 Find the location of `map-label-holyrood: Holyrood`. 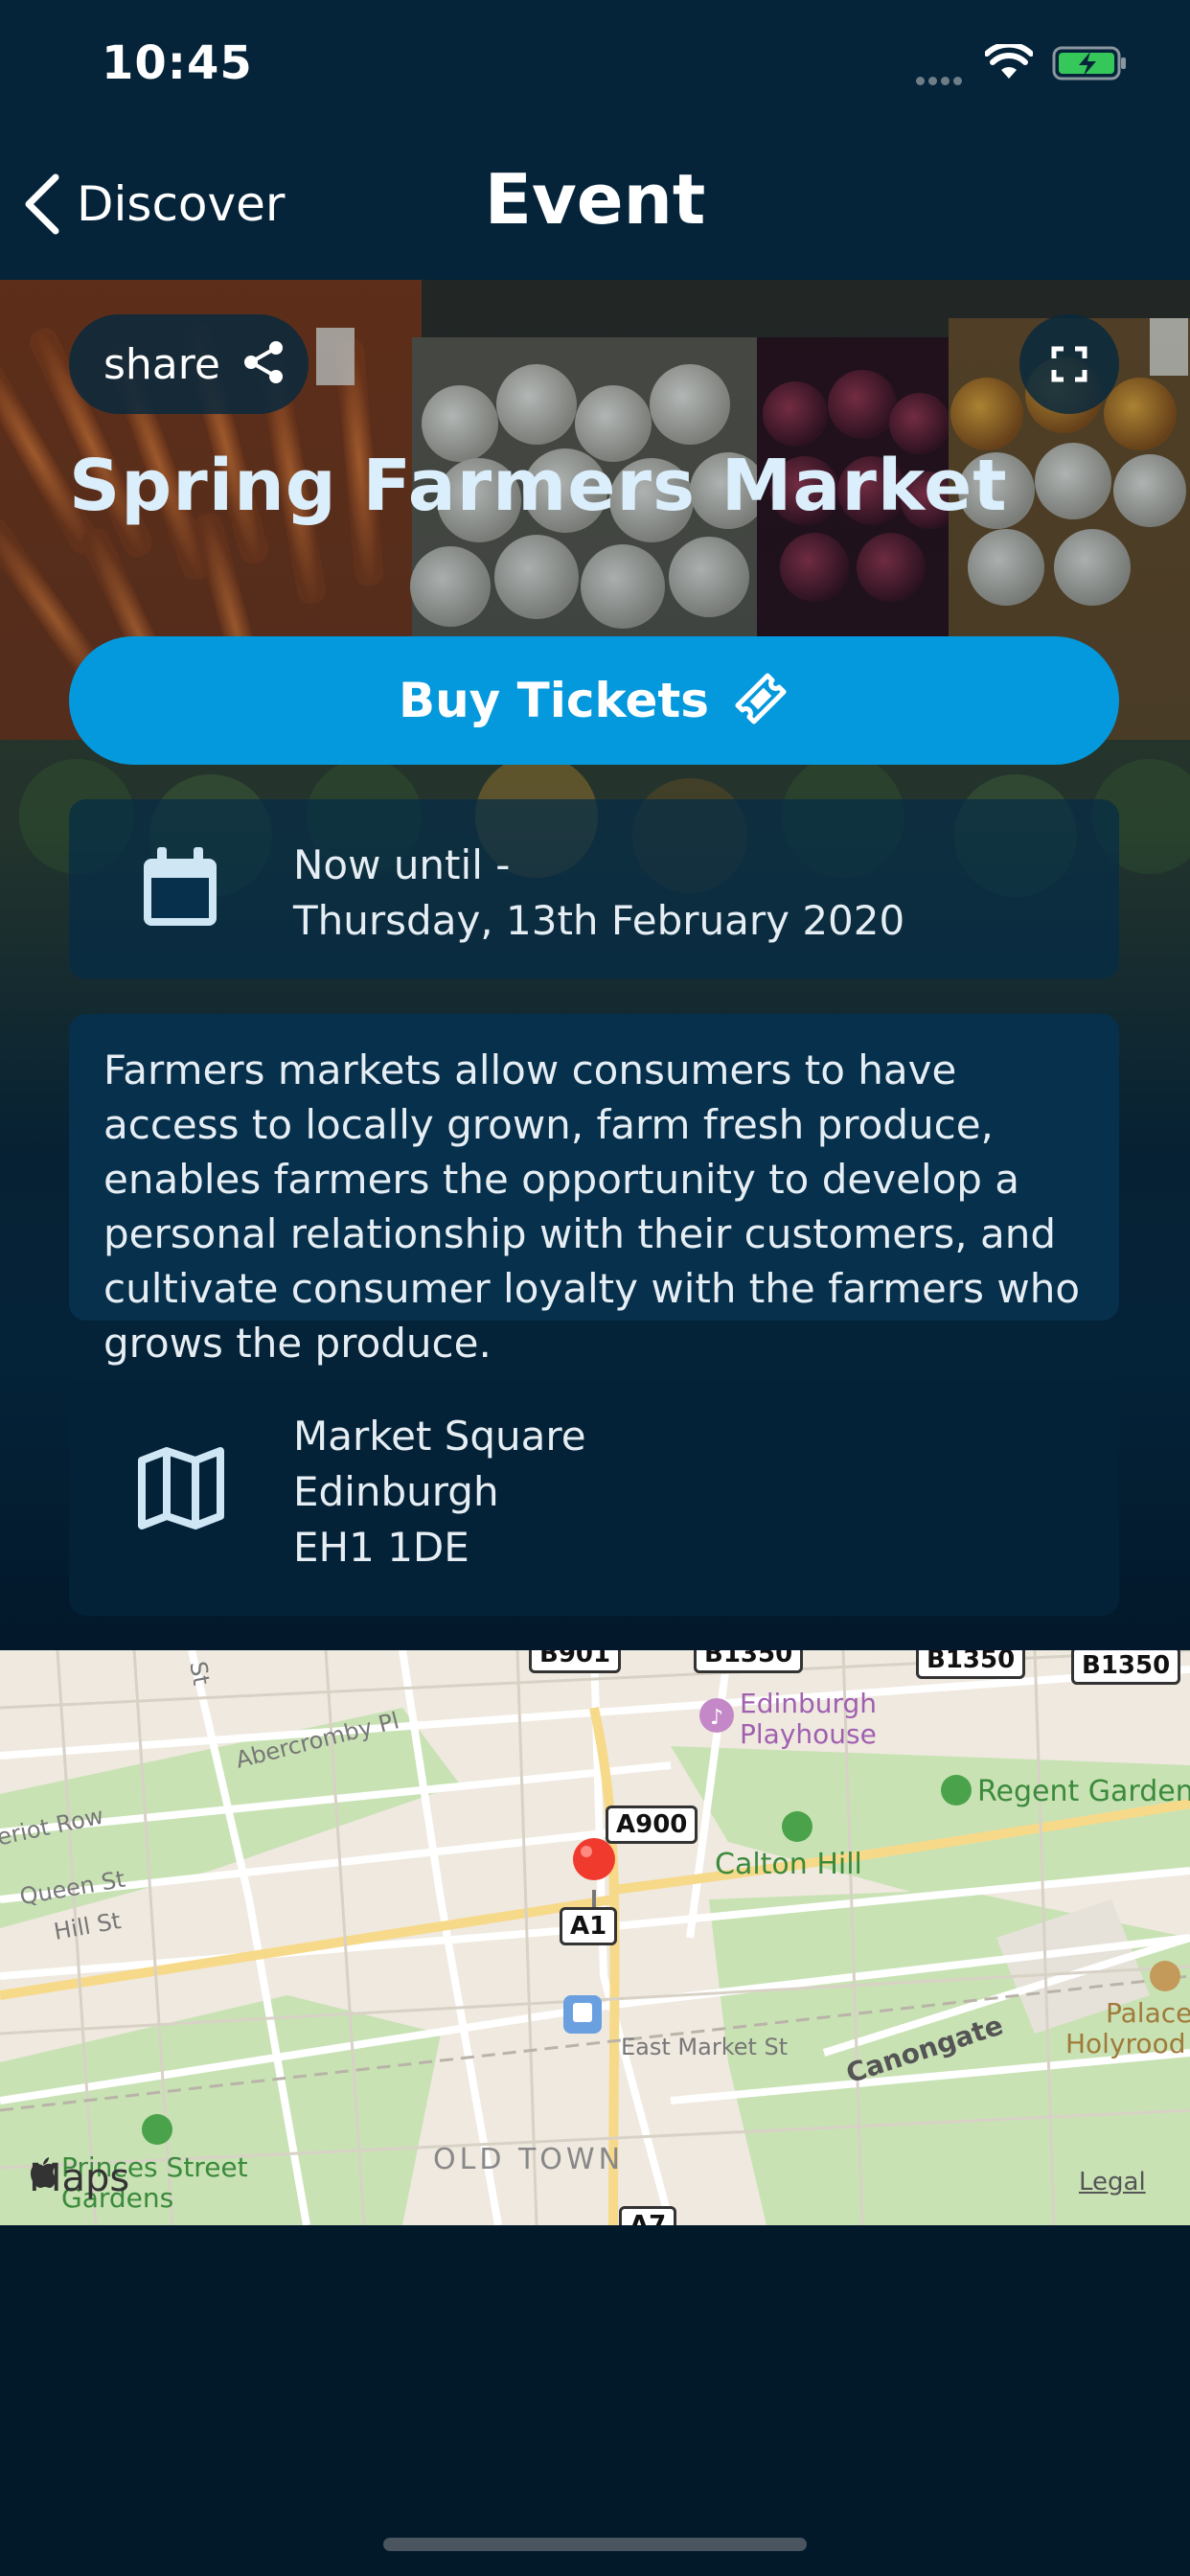

map-label-holyrood: Holyrood is located at coordinates (1126, 2043).